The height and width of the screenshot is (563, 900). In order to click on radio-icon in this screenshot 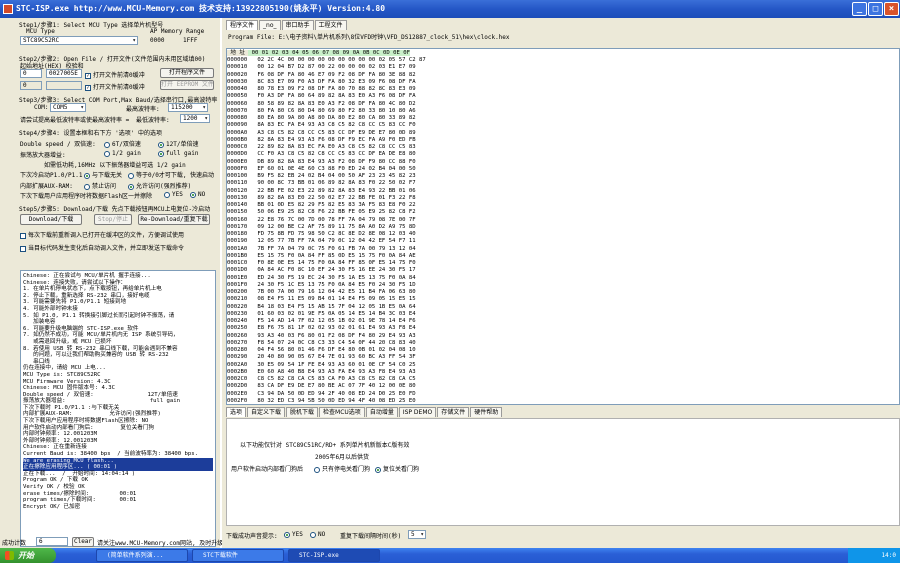, I will do `click(131, 175)`.